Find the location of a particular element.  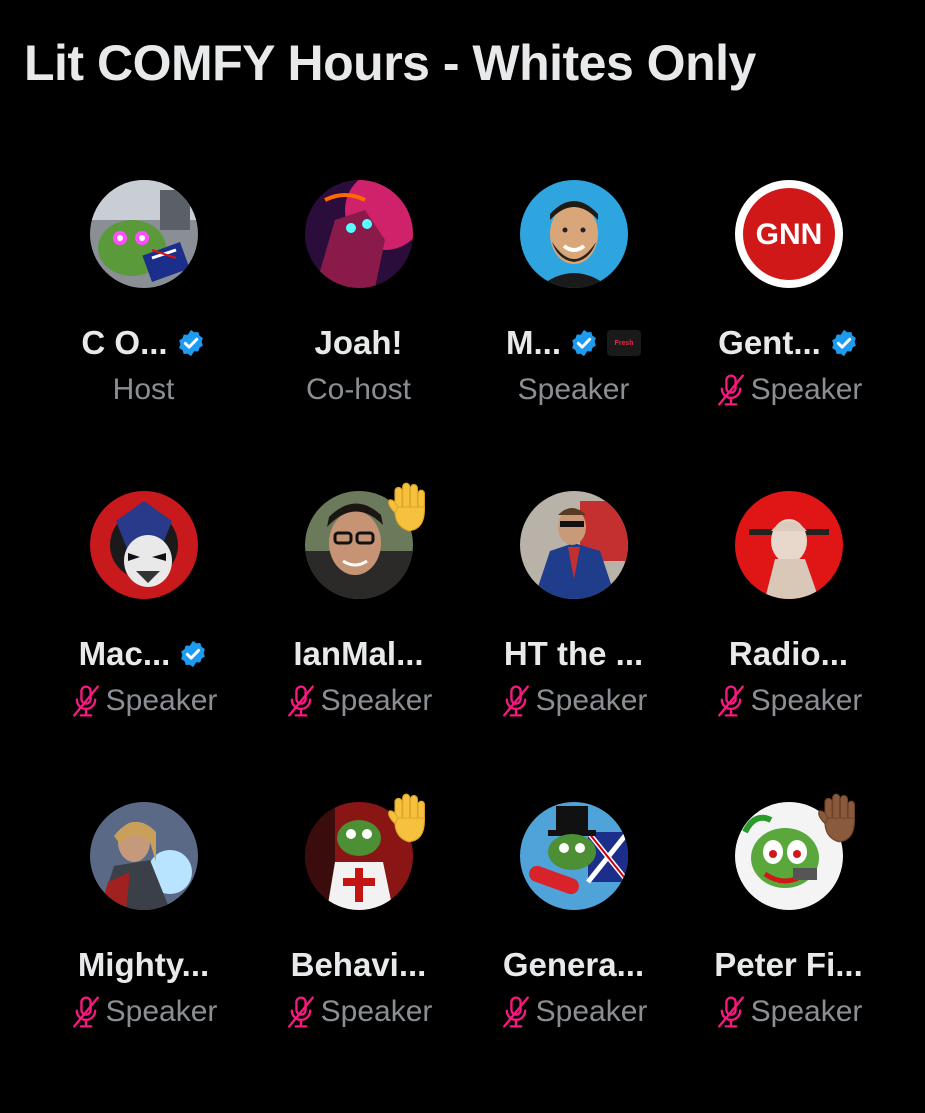

gnn-logo-text: GNN is located at coordinates (788, 234).